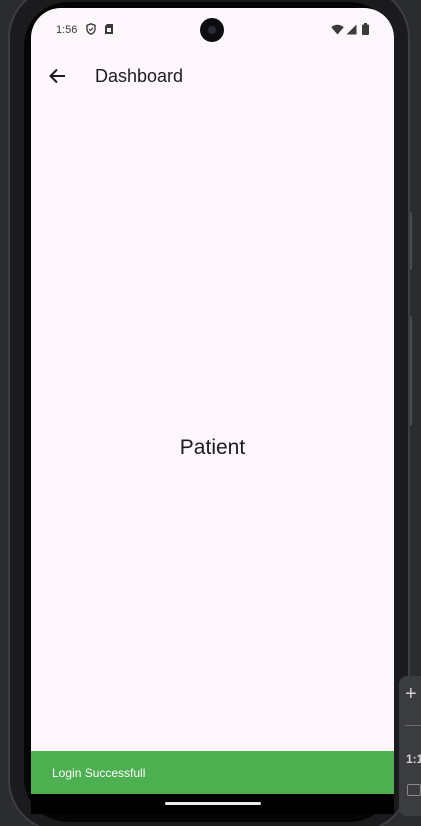  What do you see at coordinates (410, 746) in the screenshot?
I see `emulator-toolbar: + 1:1` at bounding box center [410, 746].